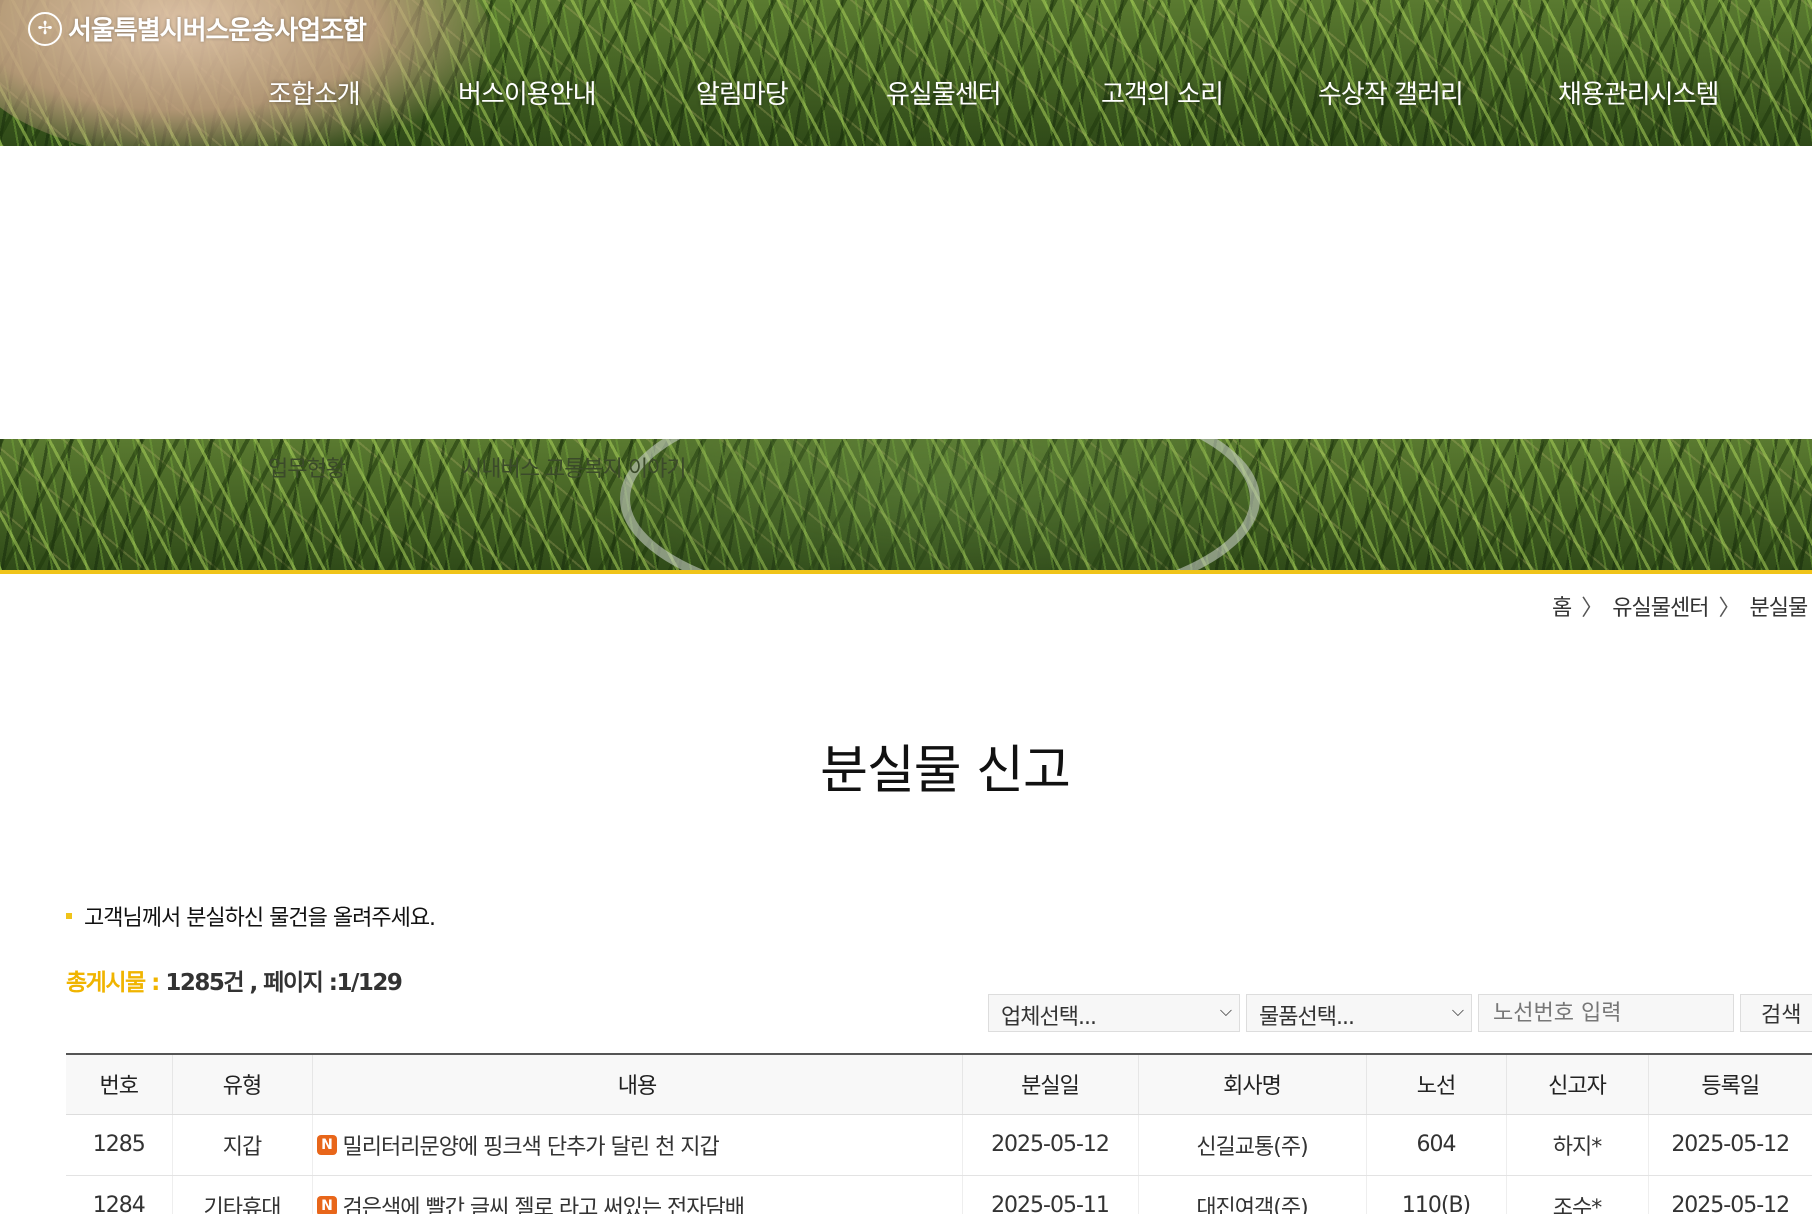  I want to click on cell-route: 110(B), so click(1435, 1194).